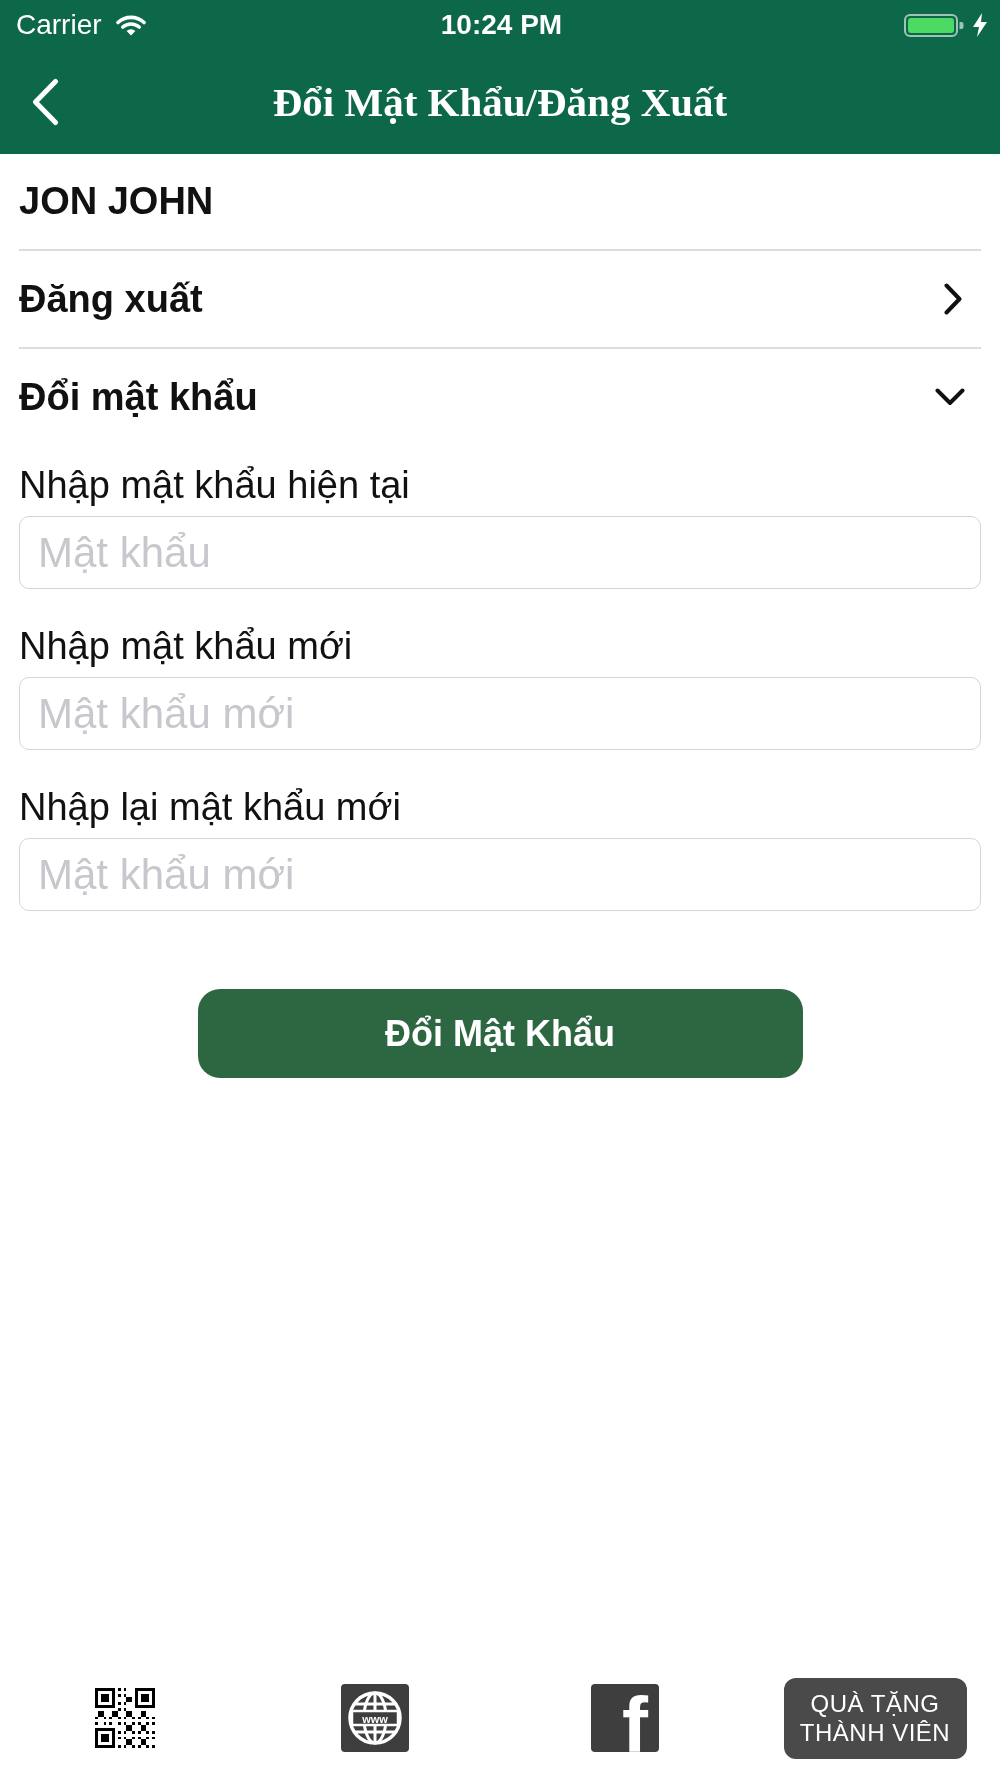  I want to click on screen-title: Đổi Mật Khẩu/Đăng Xuất, so click(500, 102).